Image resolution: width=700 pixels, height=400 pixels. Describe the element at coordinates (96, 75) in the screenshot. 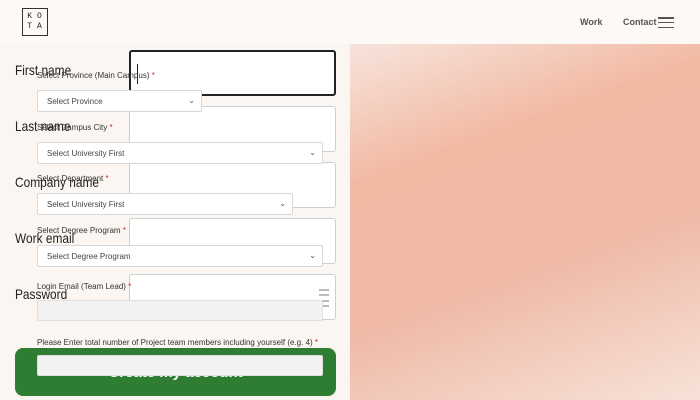

I see `province-label: Select Province (Main Campus) *` at that location.